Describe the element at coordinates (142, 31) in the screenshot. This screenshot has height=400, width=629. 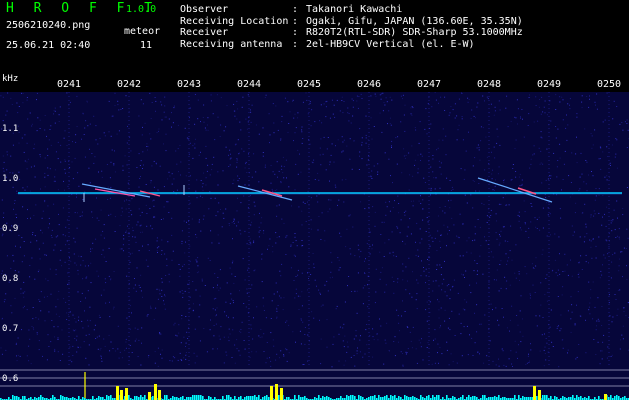
I see `meteor-label: meteor` at that location.